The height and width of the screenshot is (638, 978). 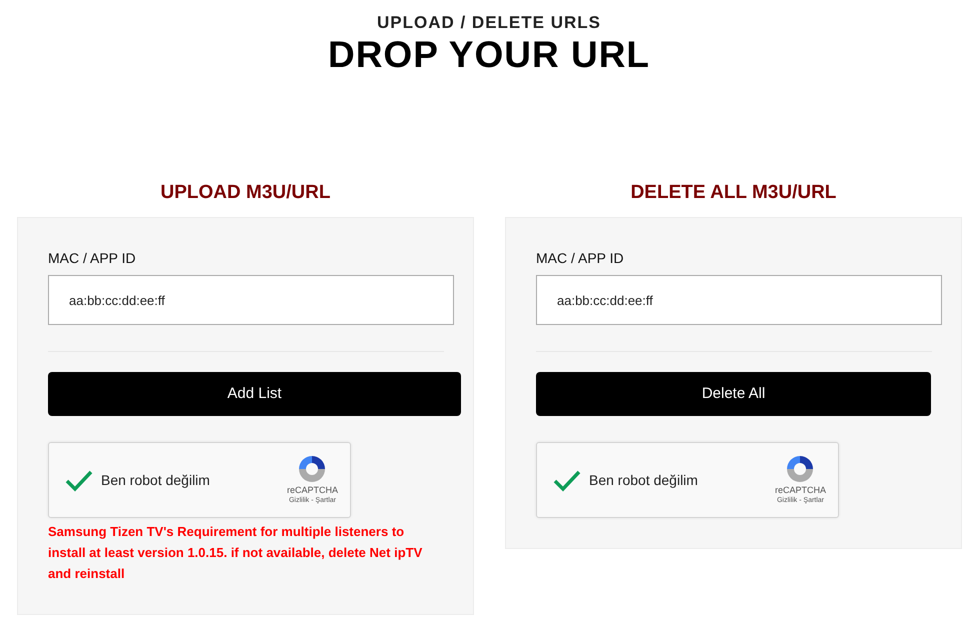 I want to click on submit-button: Delete All, so click(x=733, y=394).